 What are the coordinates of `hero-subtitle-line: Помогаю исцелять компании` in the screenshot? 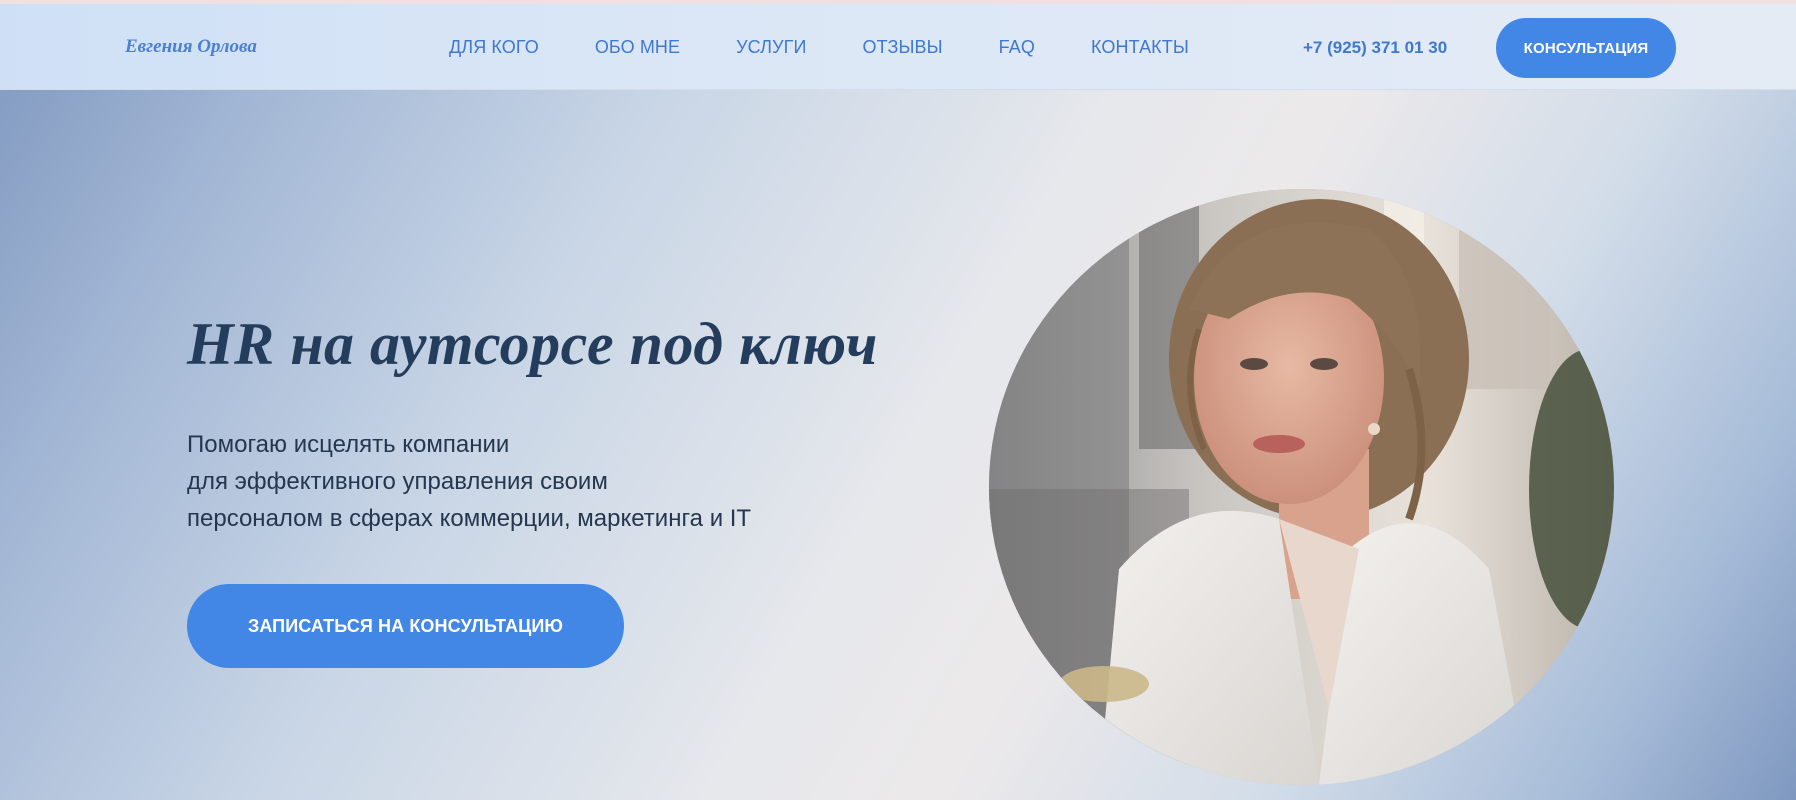 It's located at (348, 444).